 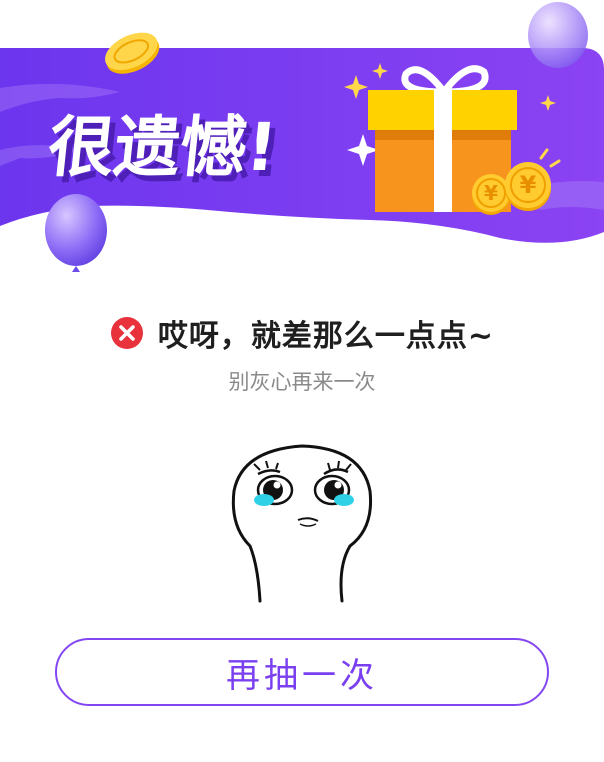 What do you see at coordinates (126, 333) in the screenshot?
I see `close-circle-icon` at bounding box center [126, 333].